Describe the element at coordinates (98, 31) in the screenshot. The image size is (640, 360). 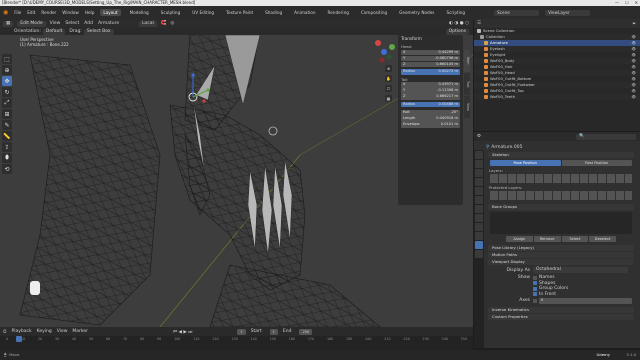
I see `drag-dropdown: Select Box` at that location.